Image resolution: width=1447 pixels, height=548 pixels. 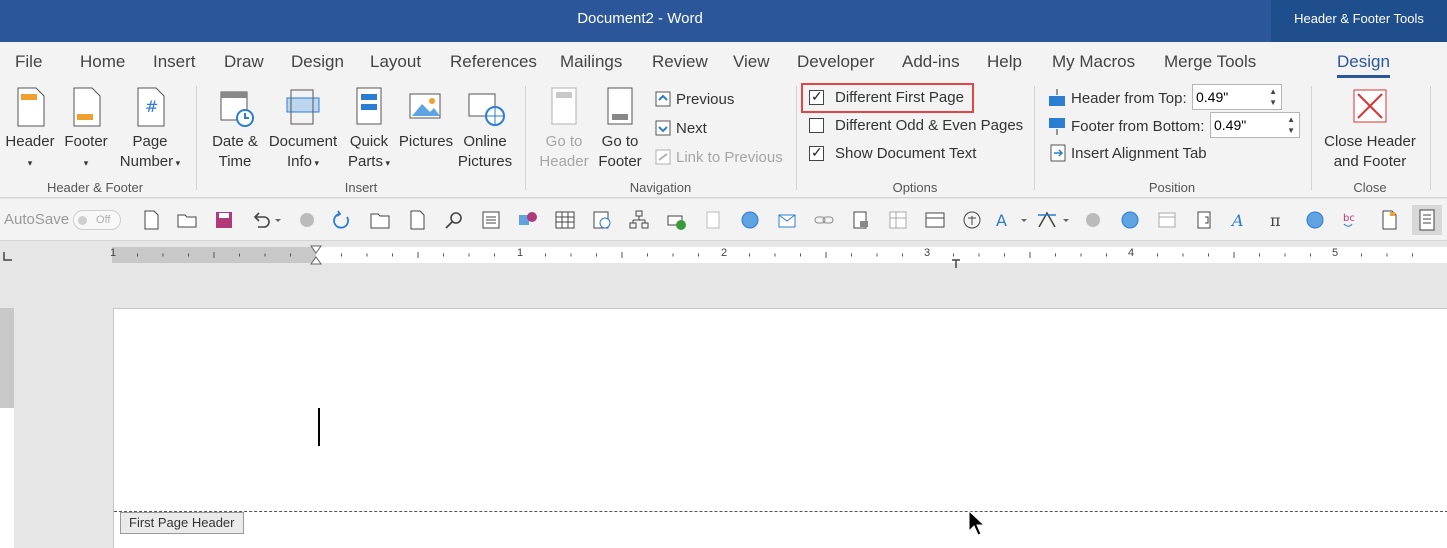 I want to click on find-icon, so click(x=454, y=220).